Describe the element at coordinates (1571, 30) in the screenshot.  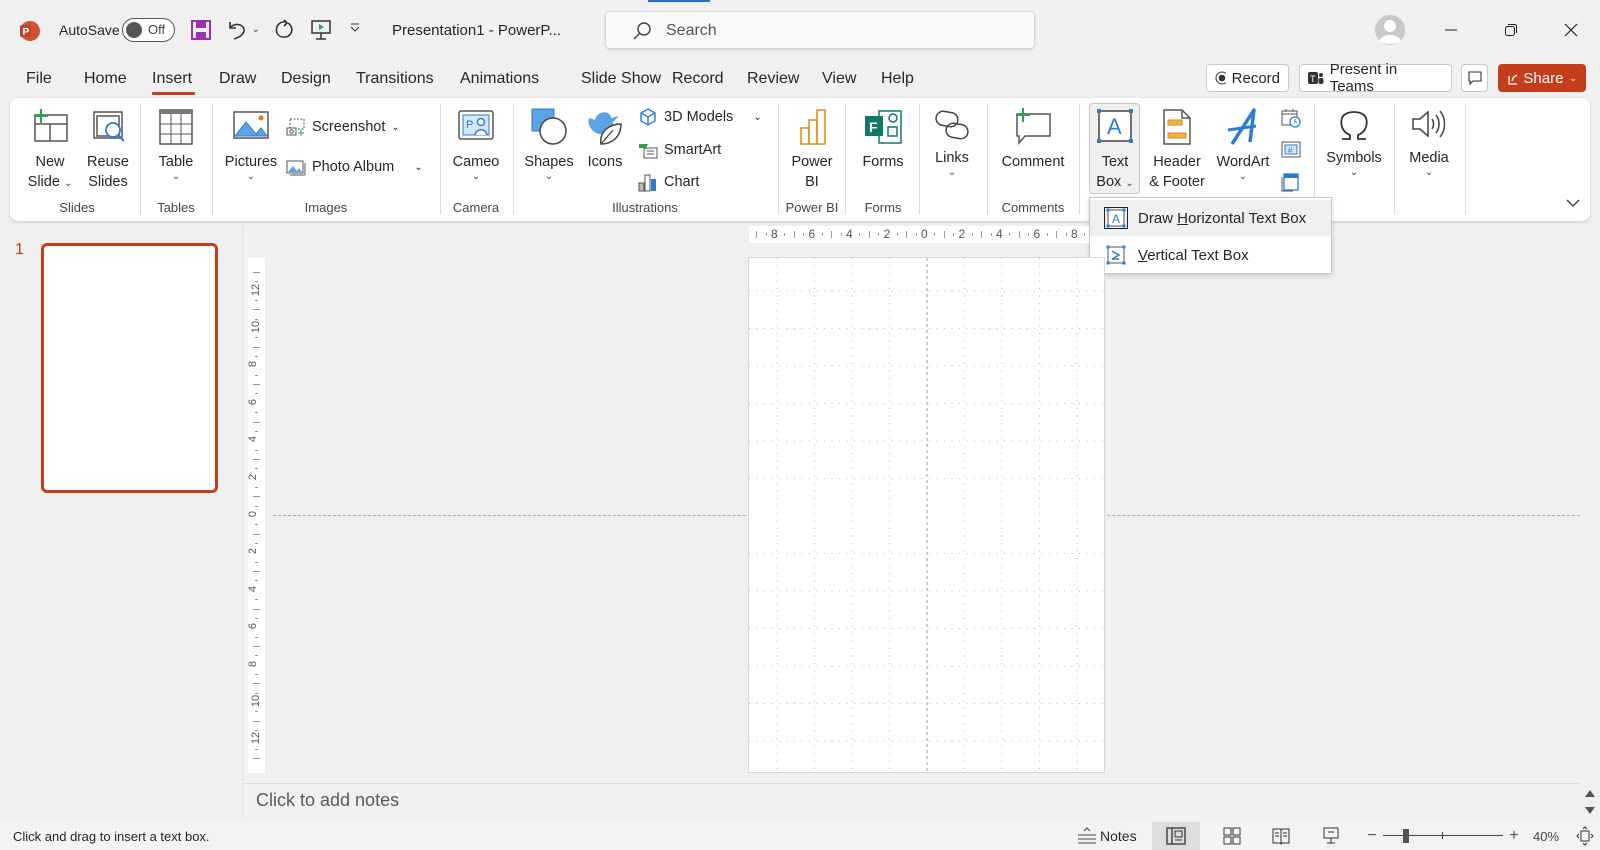
I see `close-icon` at that location.